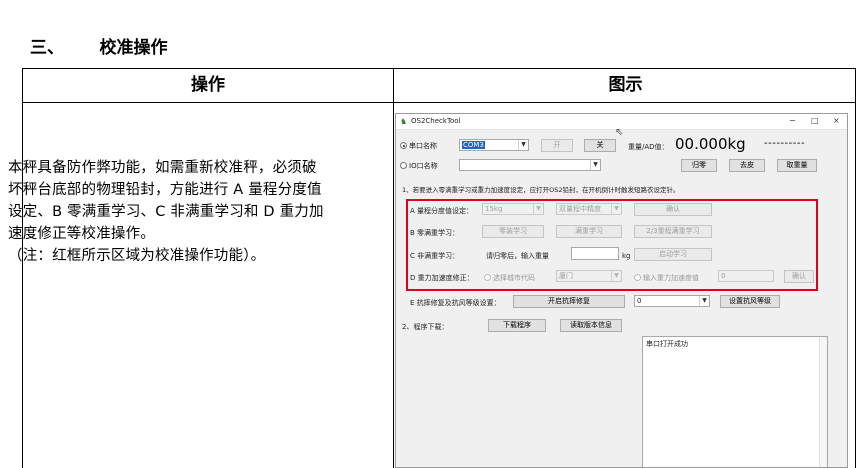 The image size is (860, 468). I want to click on section-title: 三、 校准操作, so click(99, 45).